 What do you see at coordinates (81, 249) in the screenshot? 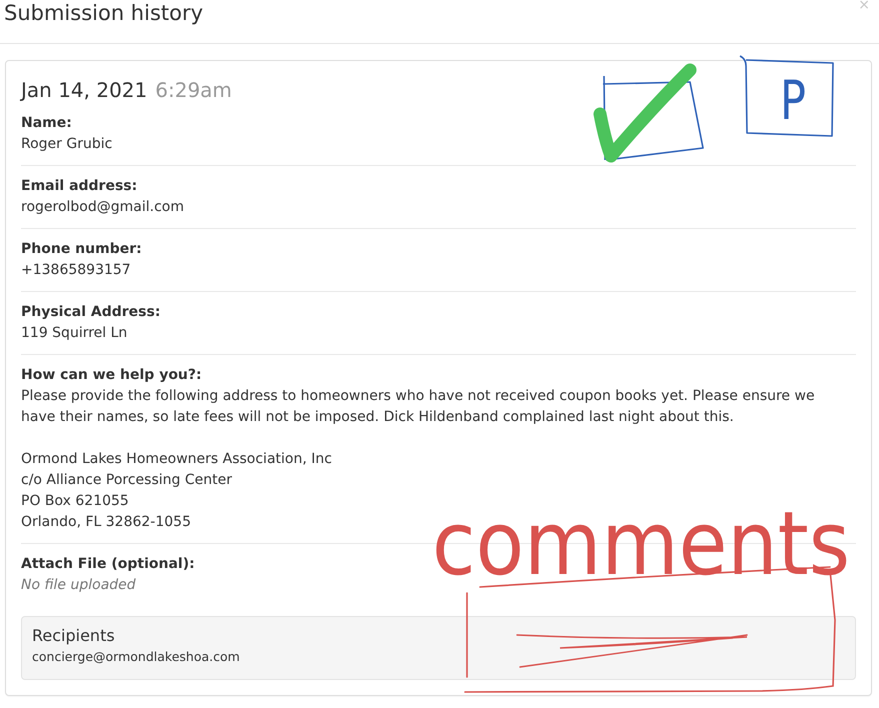
I see `field-label: Phone number:` at bounding box center [81, 249].